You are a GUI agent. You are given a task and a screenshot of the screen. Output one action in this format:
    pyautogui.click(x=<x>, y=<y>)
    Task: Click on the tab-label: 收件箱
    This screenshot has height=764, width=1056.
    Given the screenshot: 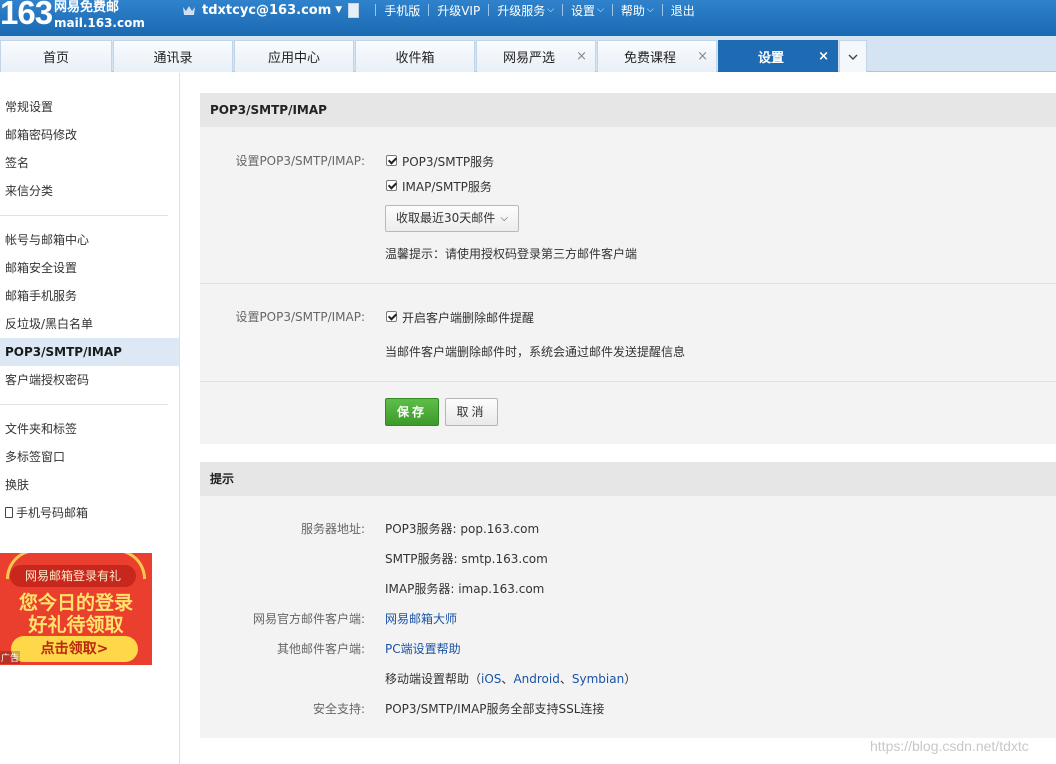 What is the action you would take?
    pyautogui.click(x=415, y=58)
    